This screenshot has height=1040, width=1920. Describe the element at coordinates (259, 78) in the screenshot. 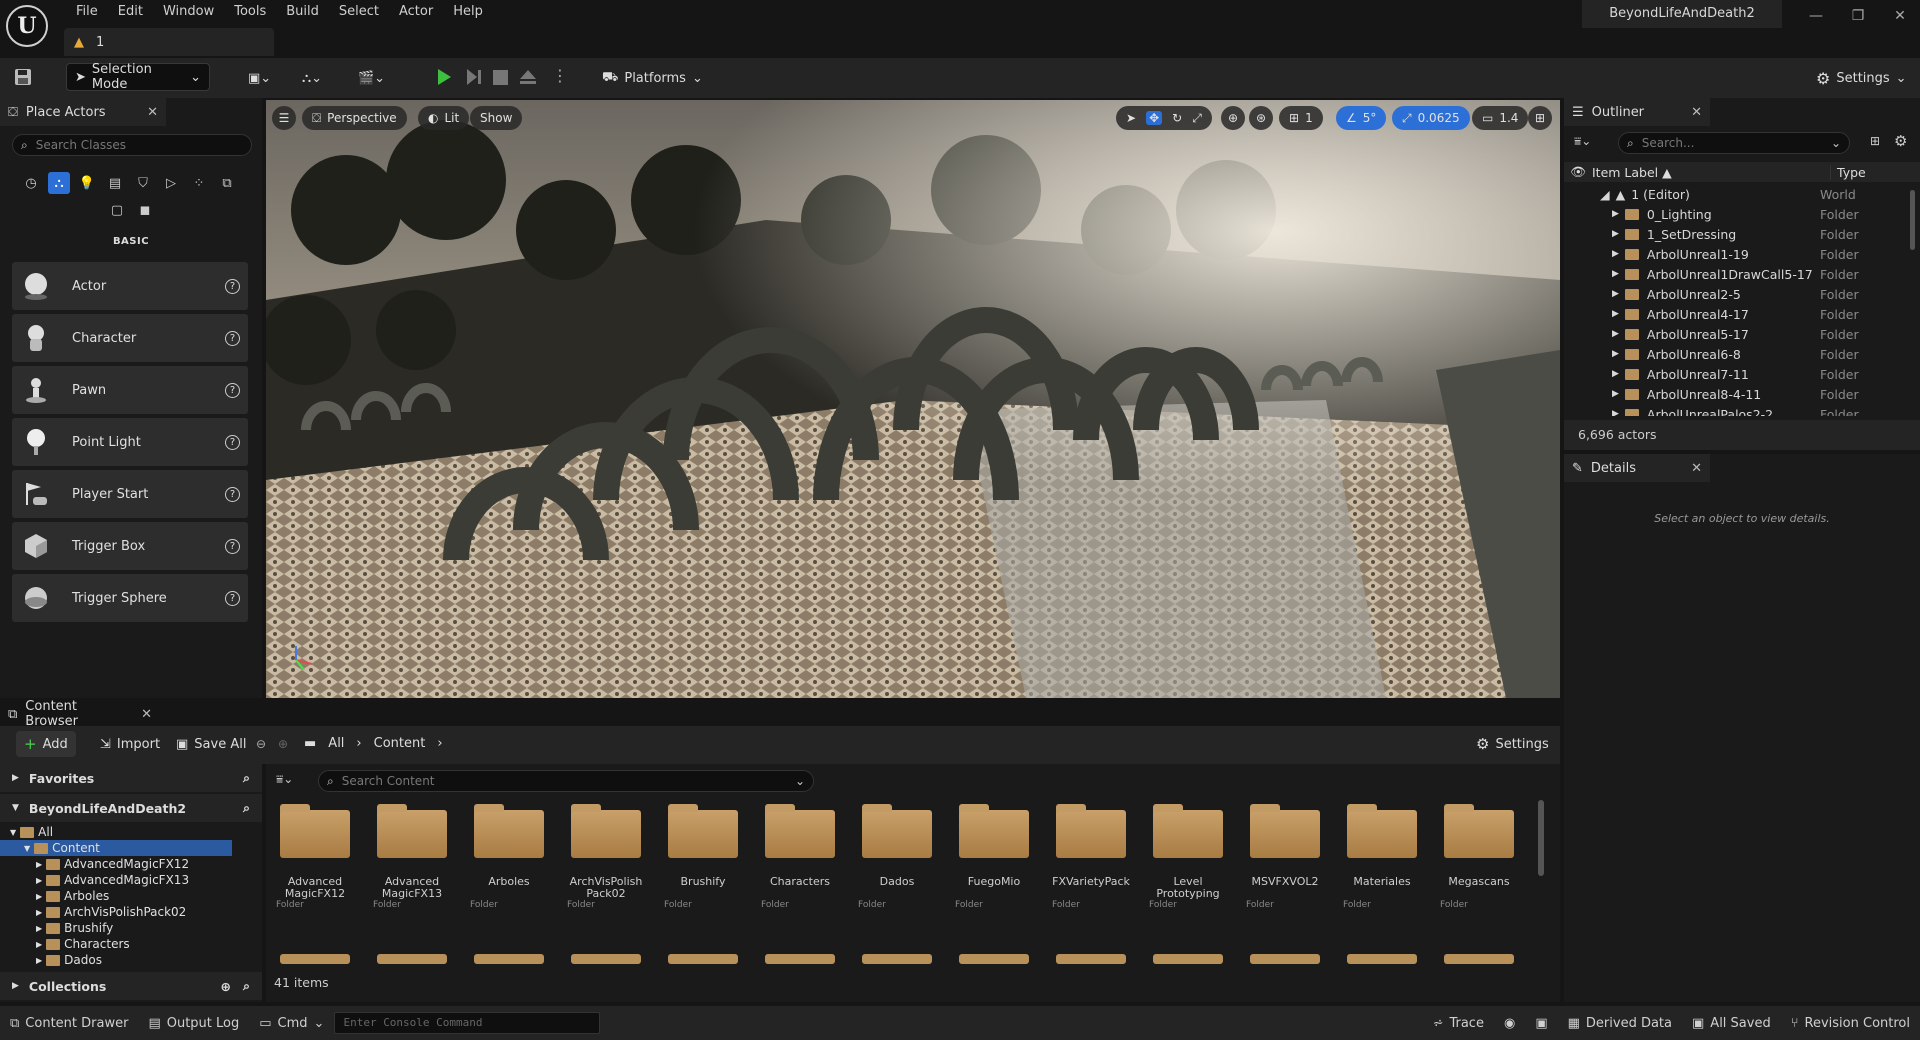

I see `add-content-button: ▣⌄` at that location.